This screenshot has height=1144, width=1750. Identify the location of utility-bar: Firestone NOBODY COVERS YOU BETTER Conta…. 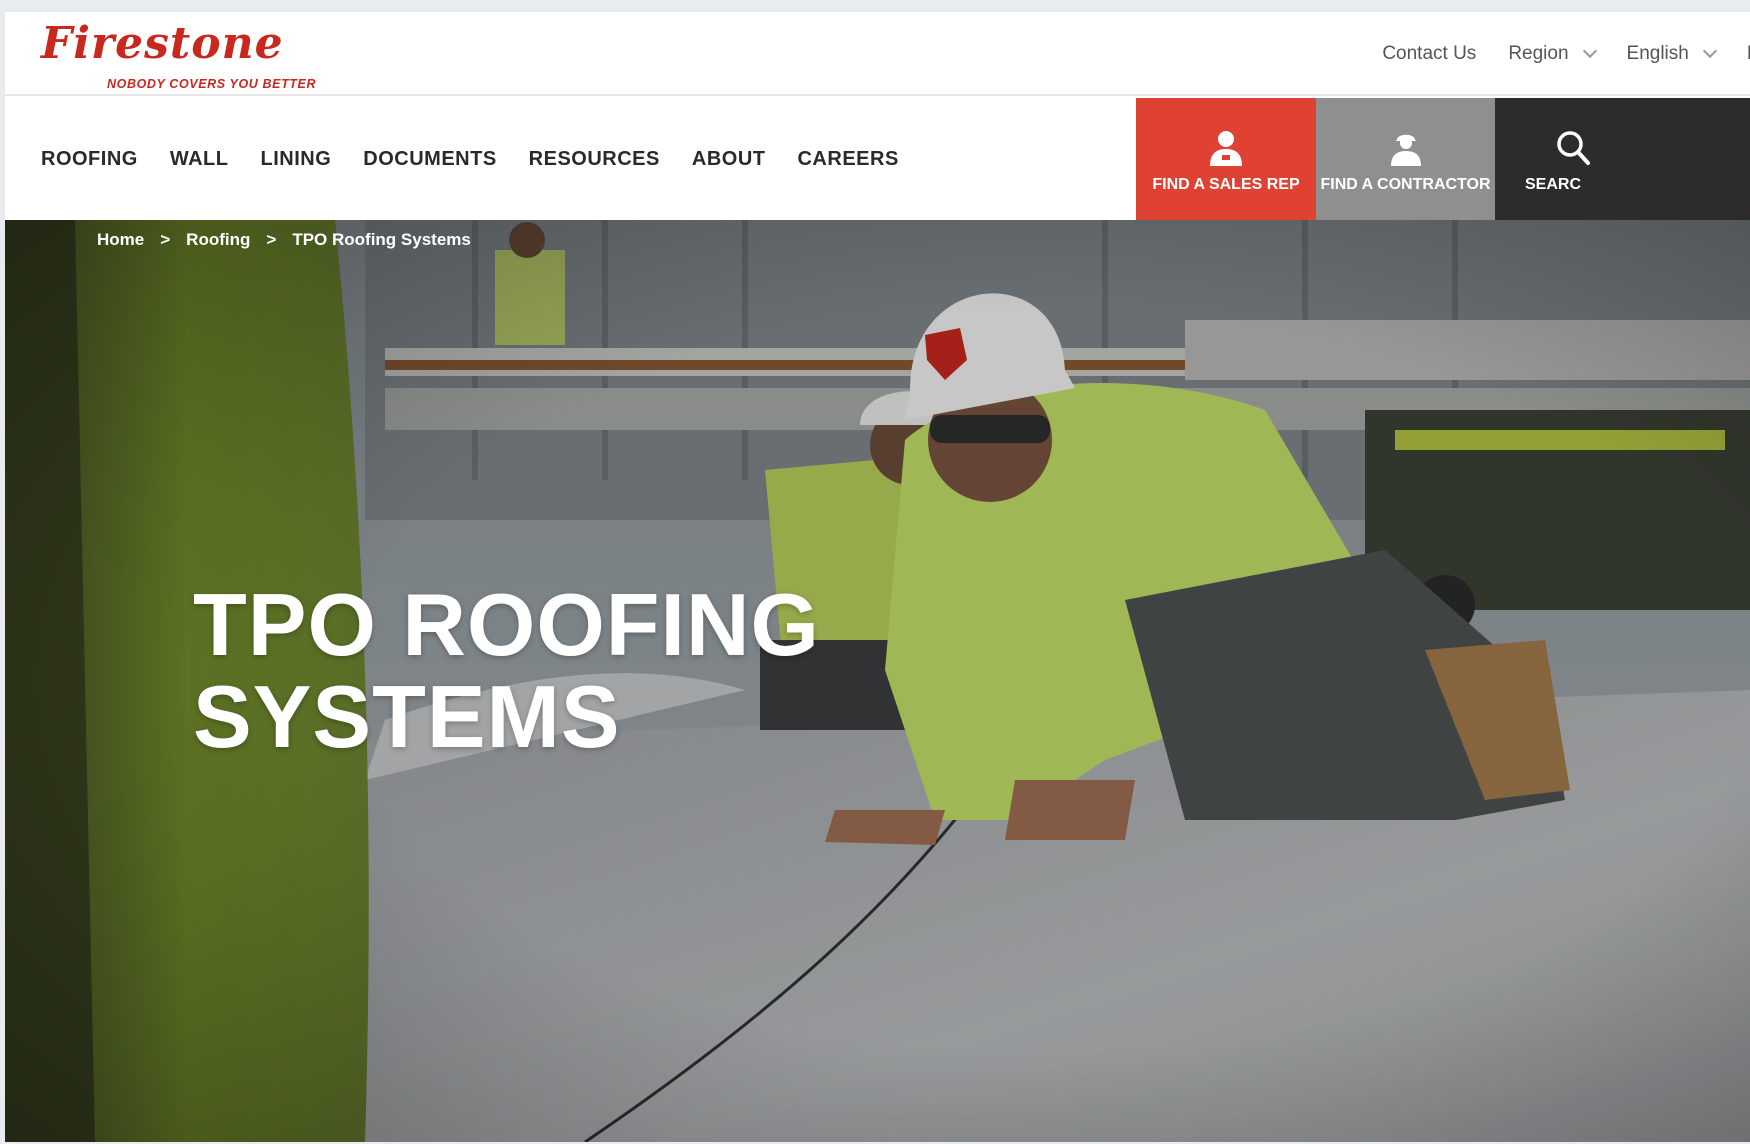
(877, 54).